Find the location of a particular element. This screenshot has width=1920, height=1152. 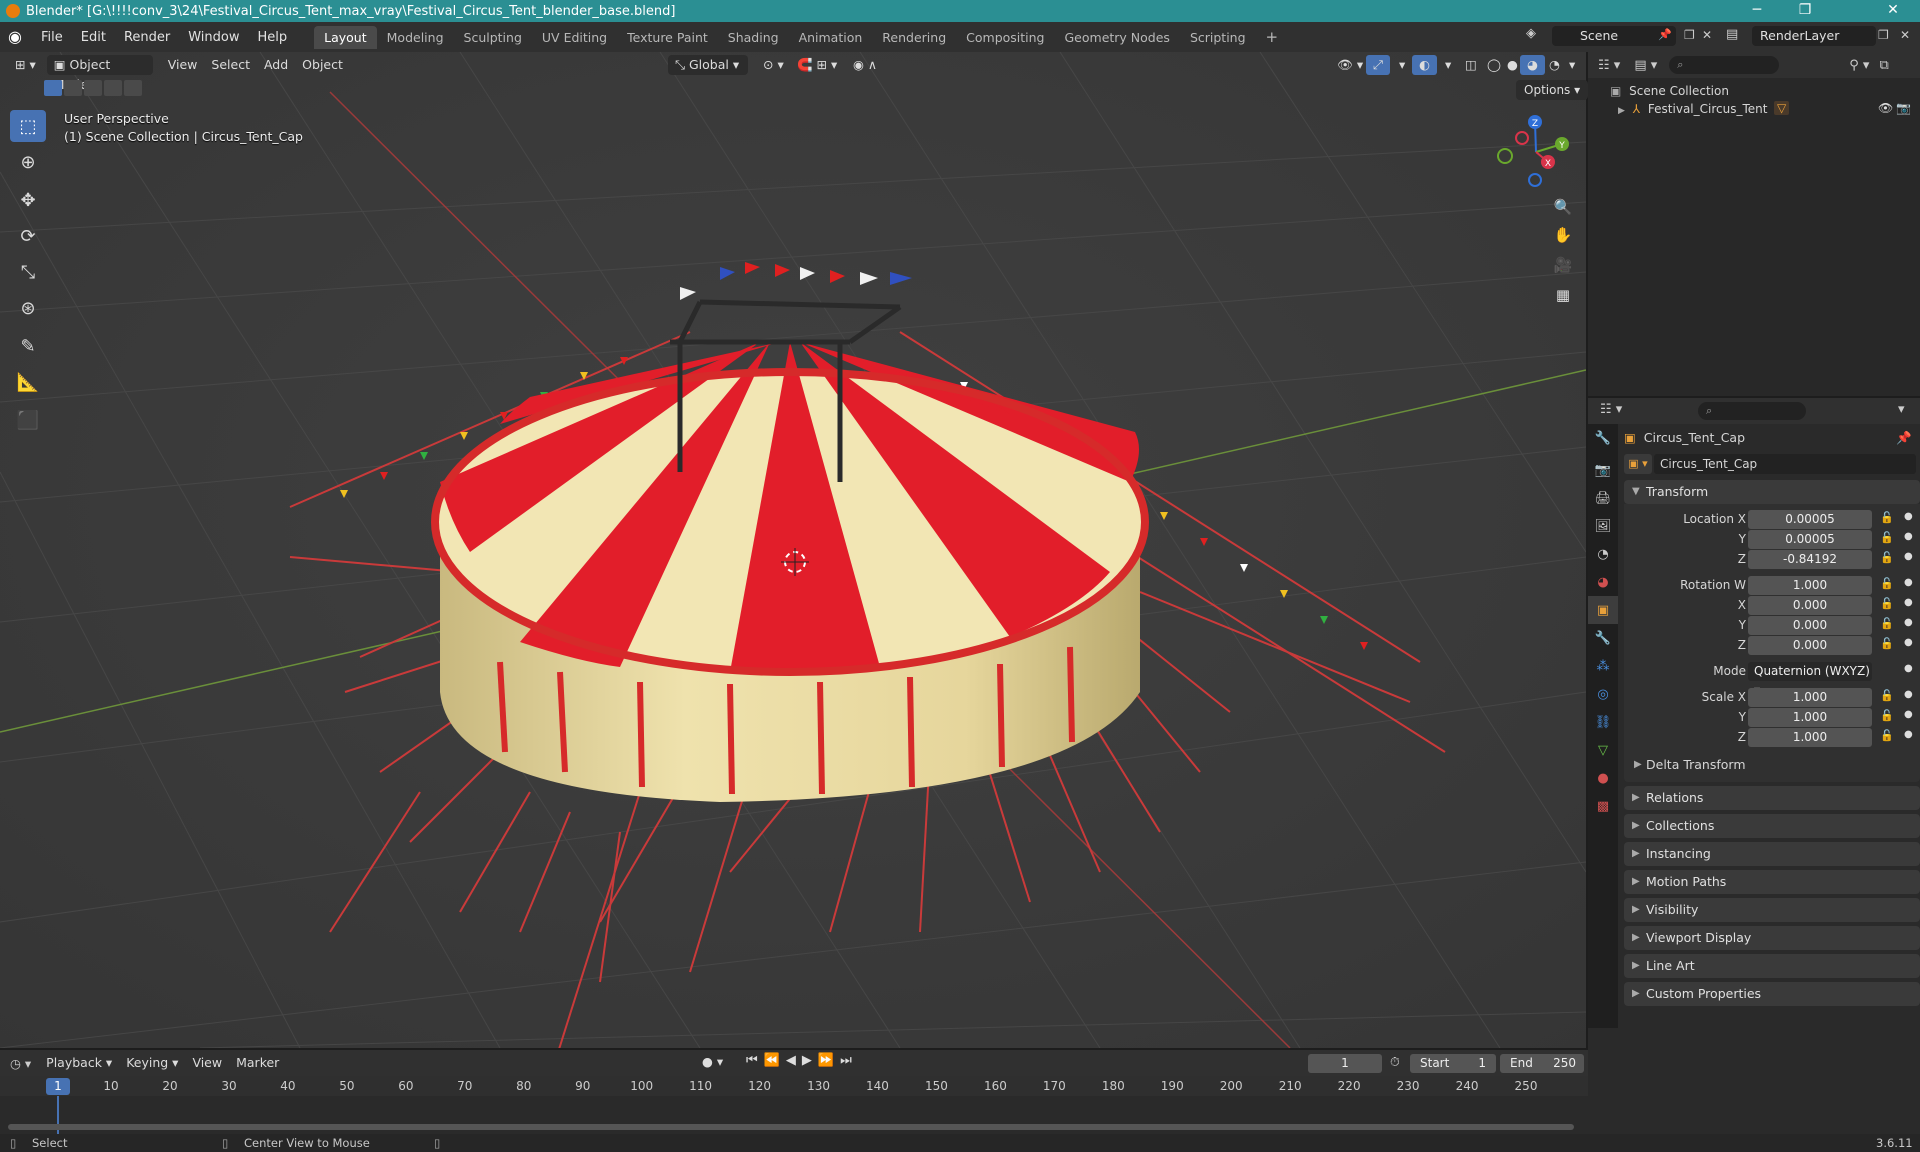

playback-controls: ⏮⏪◀▶⏩⏭ is located at coordinates (802, 1060).